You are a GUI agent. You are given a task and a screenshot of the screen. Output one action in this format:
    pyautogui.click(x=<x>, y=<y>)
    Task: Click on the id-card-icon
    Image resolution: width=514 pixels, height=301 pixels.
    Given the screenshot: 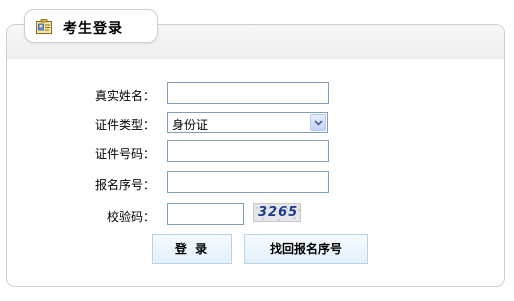 What is the action you would take?
    pyautogui.click(x=44, y=26)
    